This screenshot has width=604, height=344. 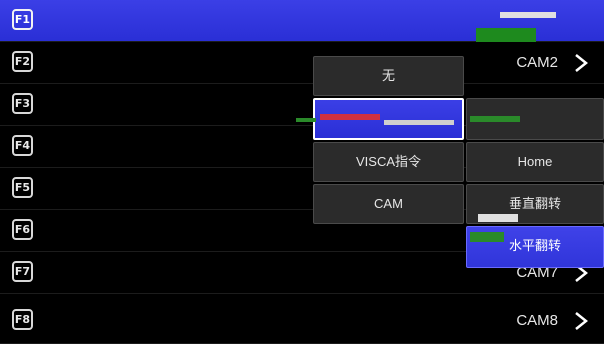 What do you see at coordinates (22, 229) in the screenshot?
I see `f6-key-icon: F6` at bounding box center [22, 229].